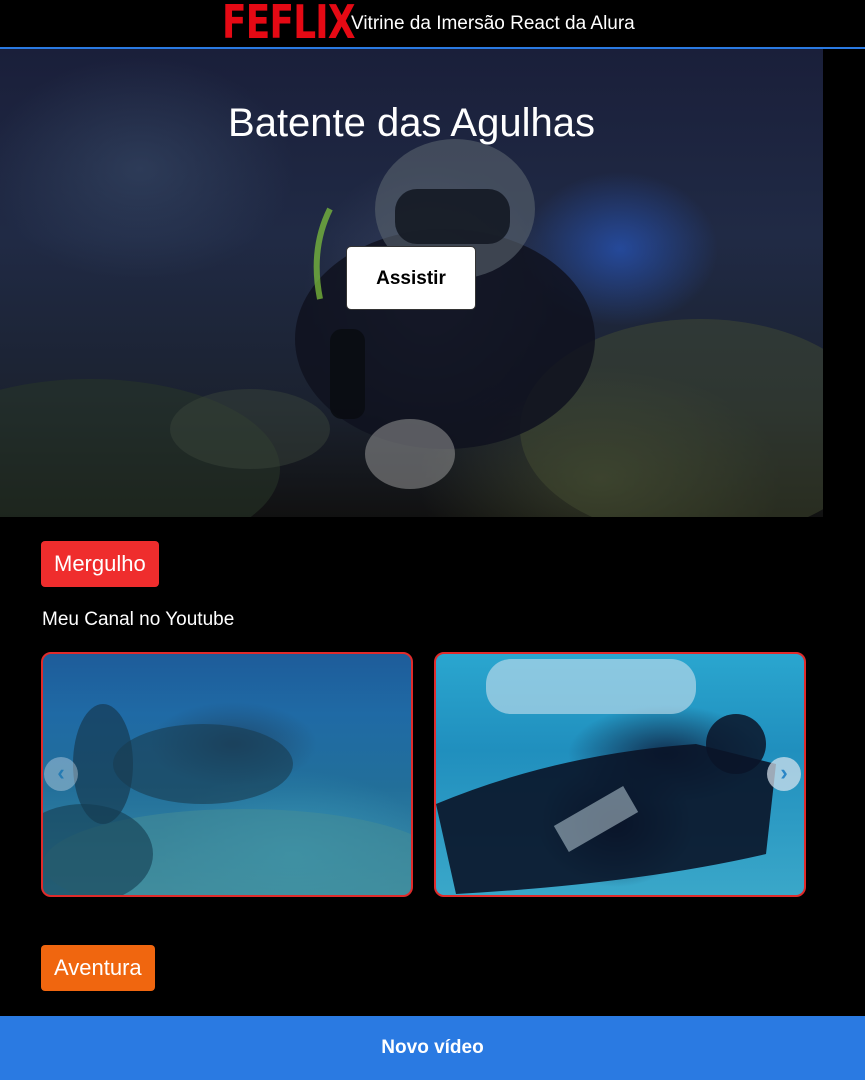  What do you see at coordinates (98, 968) in the screenshot?
I see `category-title-aventura: Aventura` at bounding box center [98, 968].